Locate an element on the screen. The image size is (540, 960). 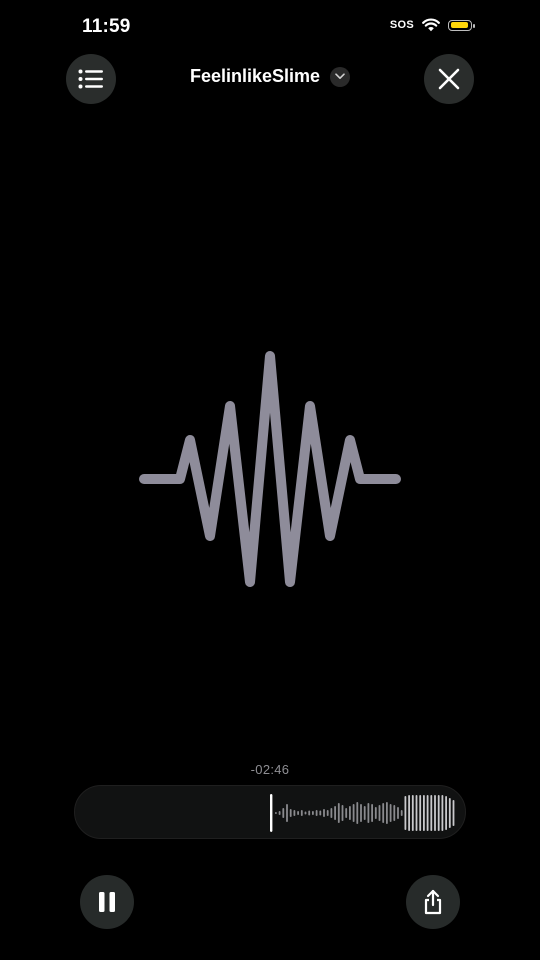
recording-title: FeelinlikeSlime is located at coordinates (255, 76).